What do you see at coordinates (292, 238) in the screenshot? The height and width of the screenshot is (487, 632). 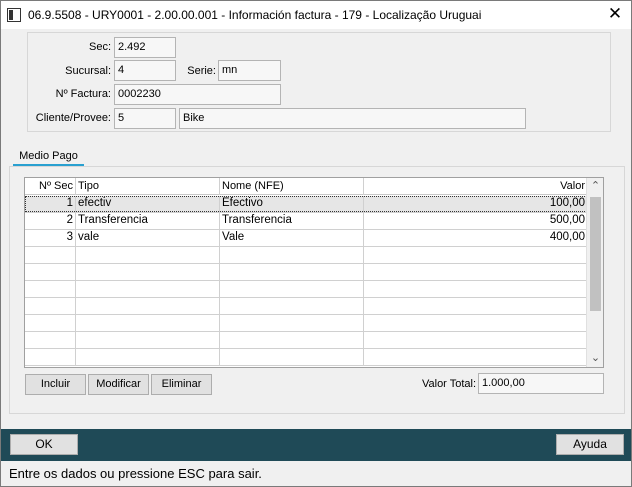 I see `cell-nome: Vale` at bounding box center [292, 238].